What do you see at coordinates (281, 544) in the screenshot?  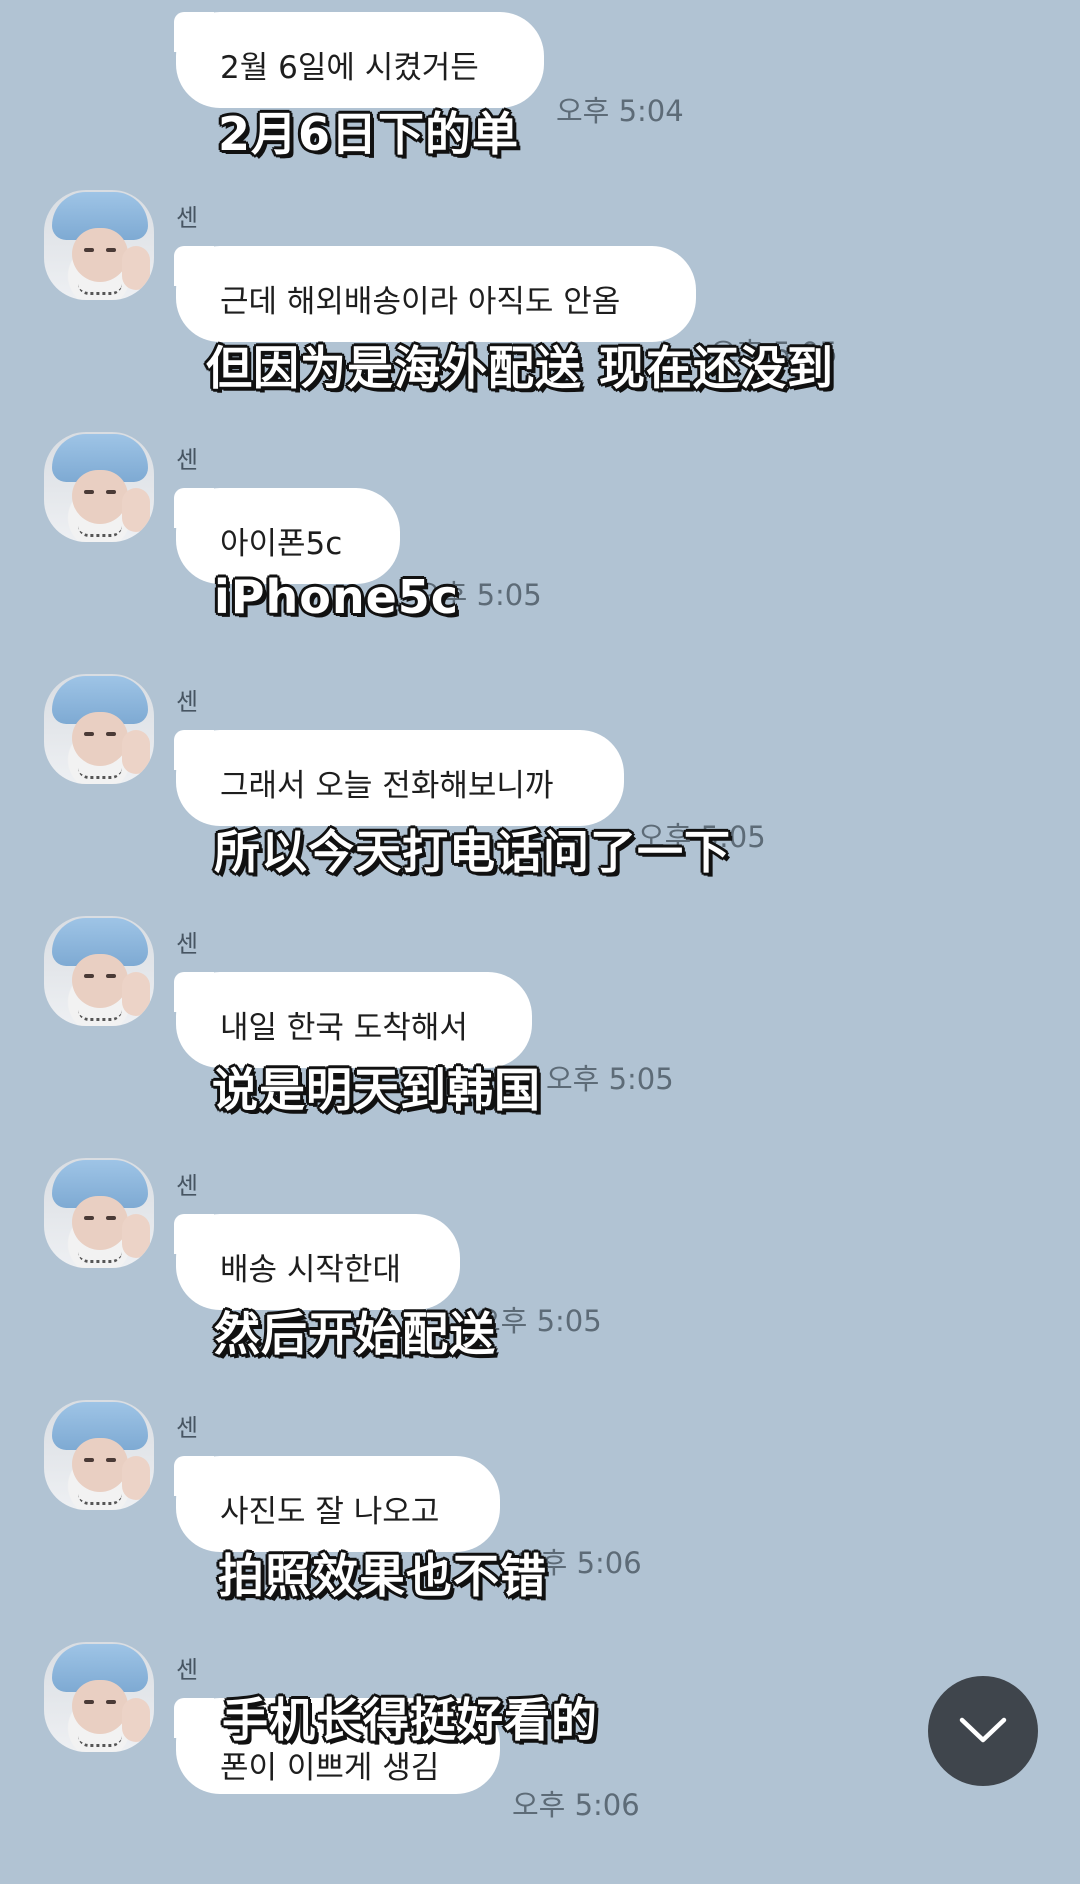 I see `message-text: 아이폰5c` at bounding box center [281, 544].